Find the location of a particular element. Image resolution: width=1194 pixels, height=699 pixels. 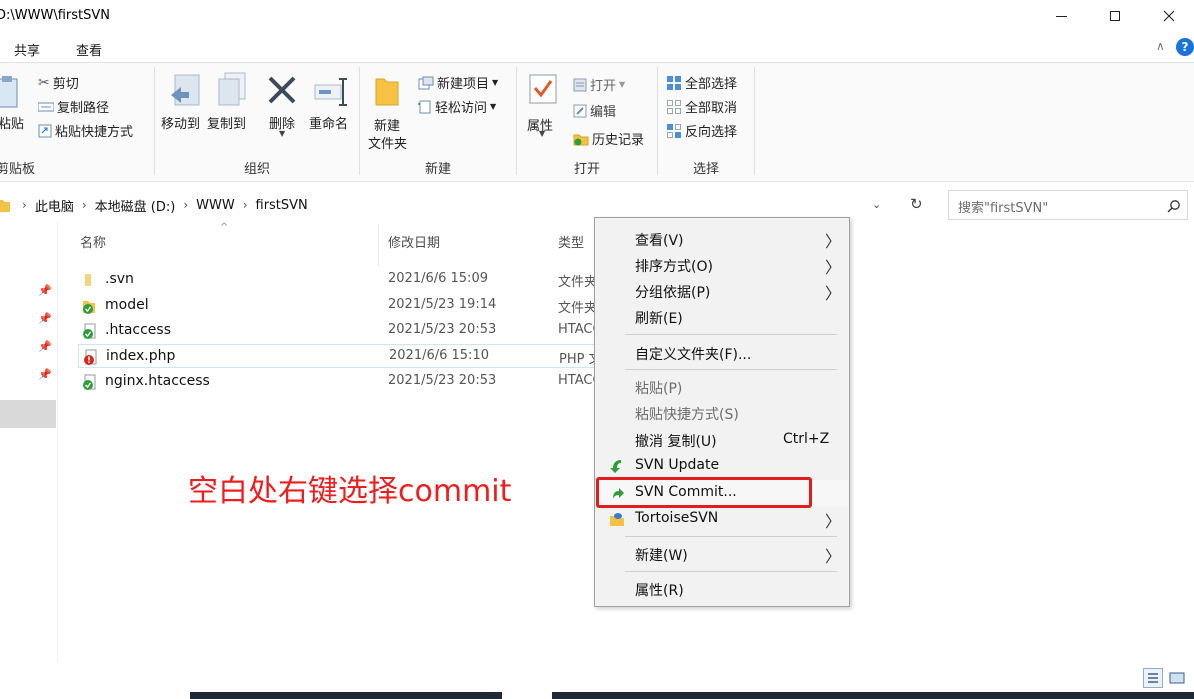

breadcrumb-local-disk: 本地磁盘 (D:) is located at coordinates (135, 205).